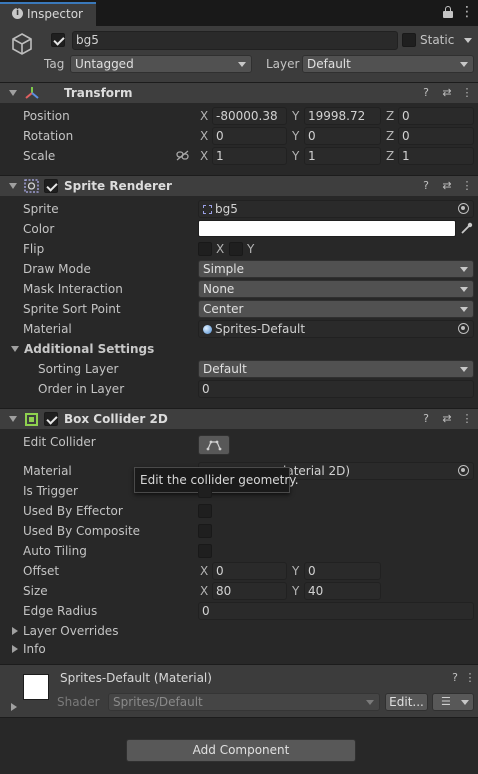 The width and height of the screenshot is (478, 774). What do you see at coordinates (436, 116) in the screenshot?
I see `position-z-field: 0` at bounding box center [436, 116].